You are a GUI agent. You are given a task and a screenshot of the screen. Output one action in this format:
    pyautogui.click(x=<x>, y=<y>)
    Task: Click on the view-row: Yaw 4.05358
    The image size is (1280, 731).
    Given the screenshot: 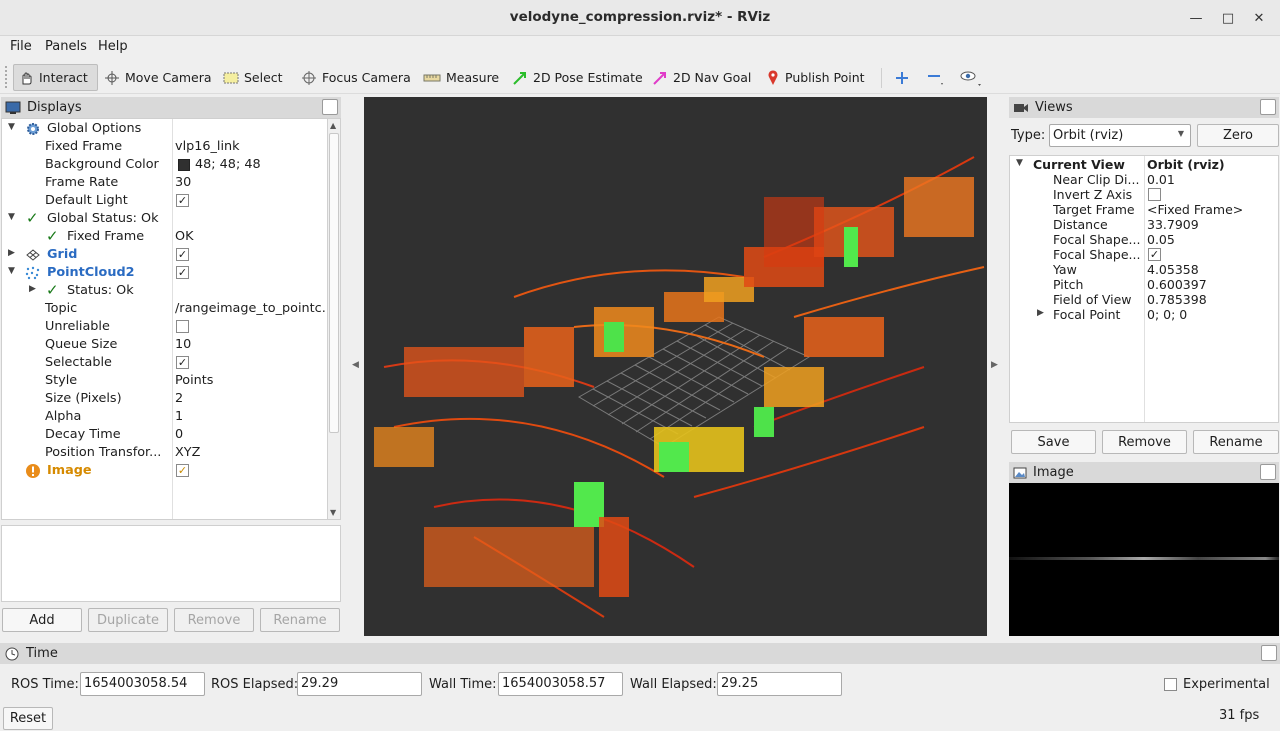 What is the action you would take?
    pyautogui.click(x=1144, y=269)
    